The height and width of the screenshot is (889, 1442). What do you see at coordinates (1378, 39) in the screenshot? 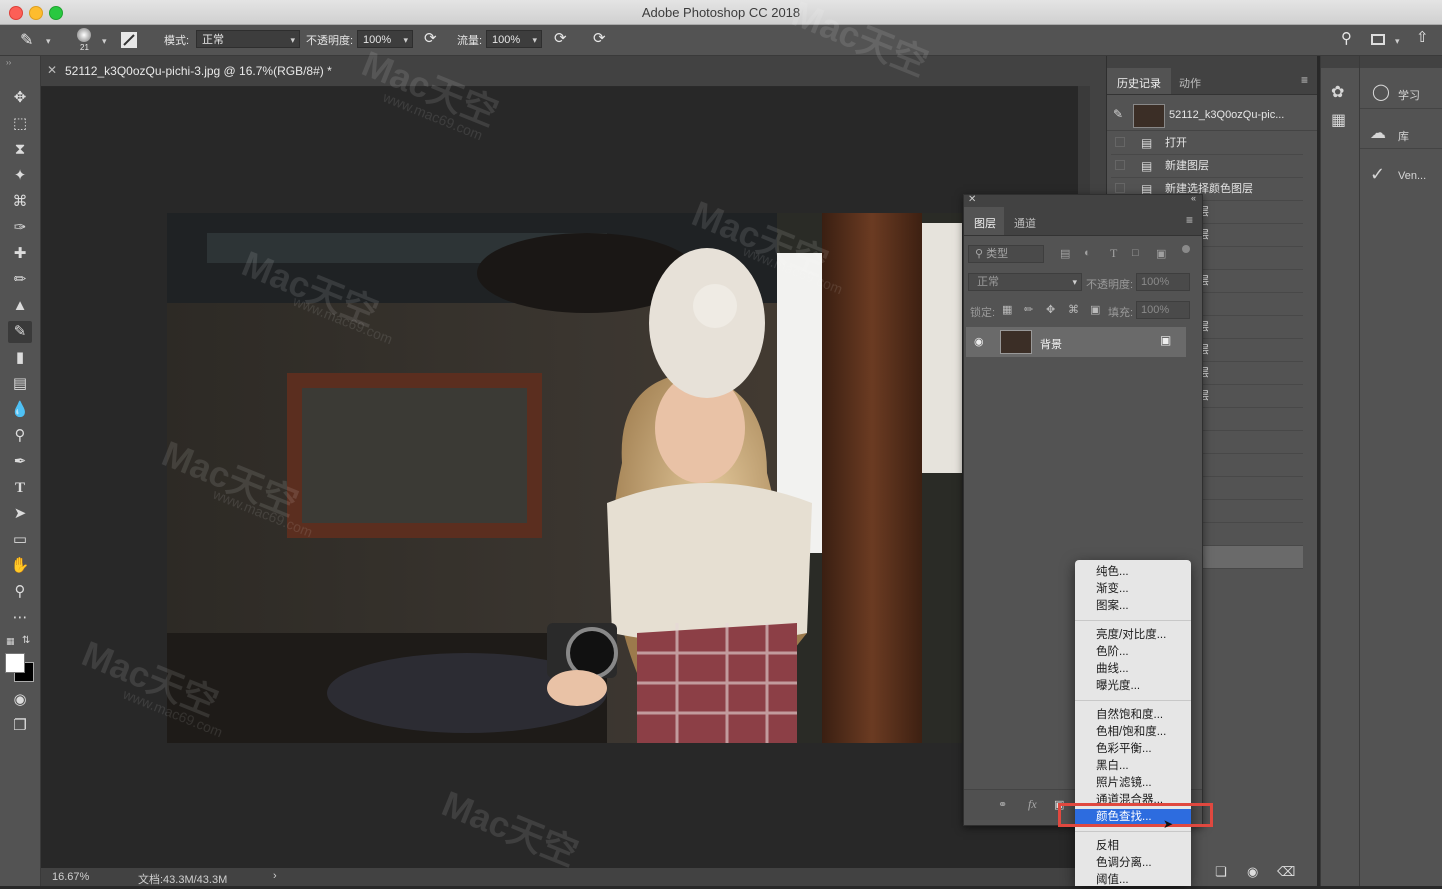
I see `workspace-icon` at bounding box center [1378, 39].